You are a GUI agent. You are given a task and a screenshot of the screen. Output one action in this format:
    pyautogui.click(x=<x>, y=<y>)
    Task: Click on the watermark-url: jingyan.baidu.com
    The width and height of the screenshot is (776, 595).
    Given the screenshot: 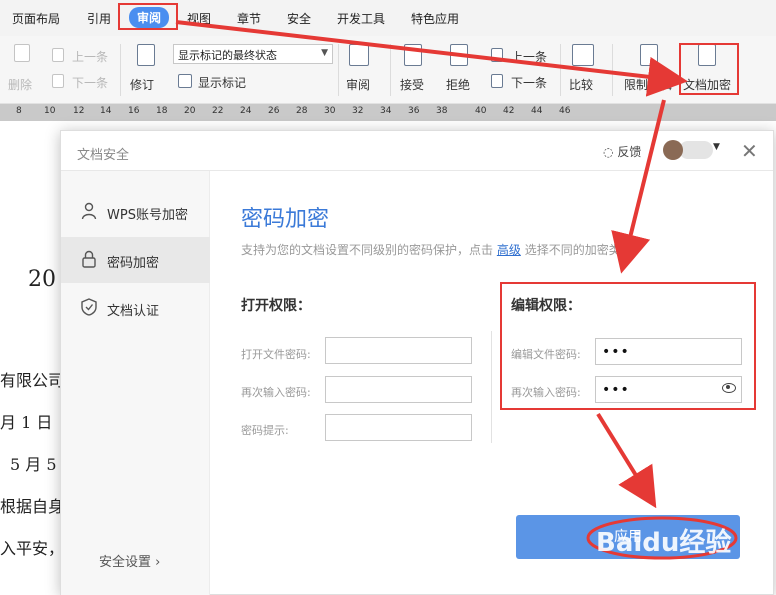 What is the action you would take?
    pyautogui.click(x=649, y=566)
    